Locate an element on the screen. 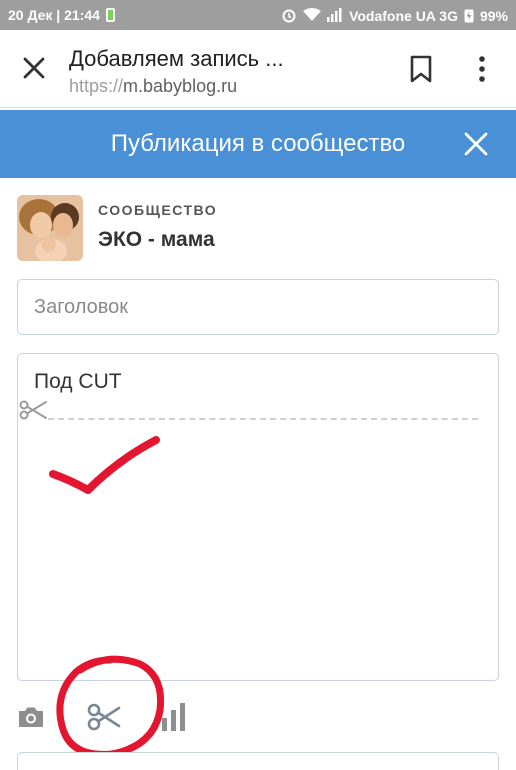 Image resolution: width=516 pixels, height=770 pixels. url-scheme: https:// is located at coordinates (96, 86).